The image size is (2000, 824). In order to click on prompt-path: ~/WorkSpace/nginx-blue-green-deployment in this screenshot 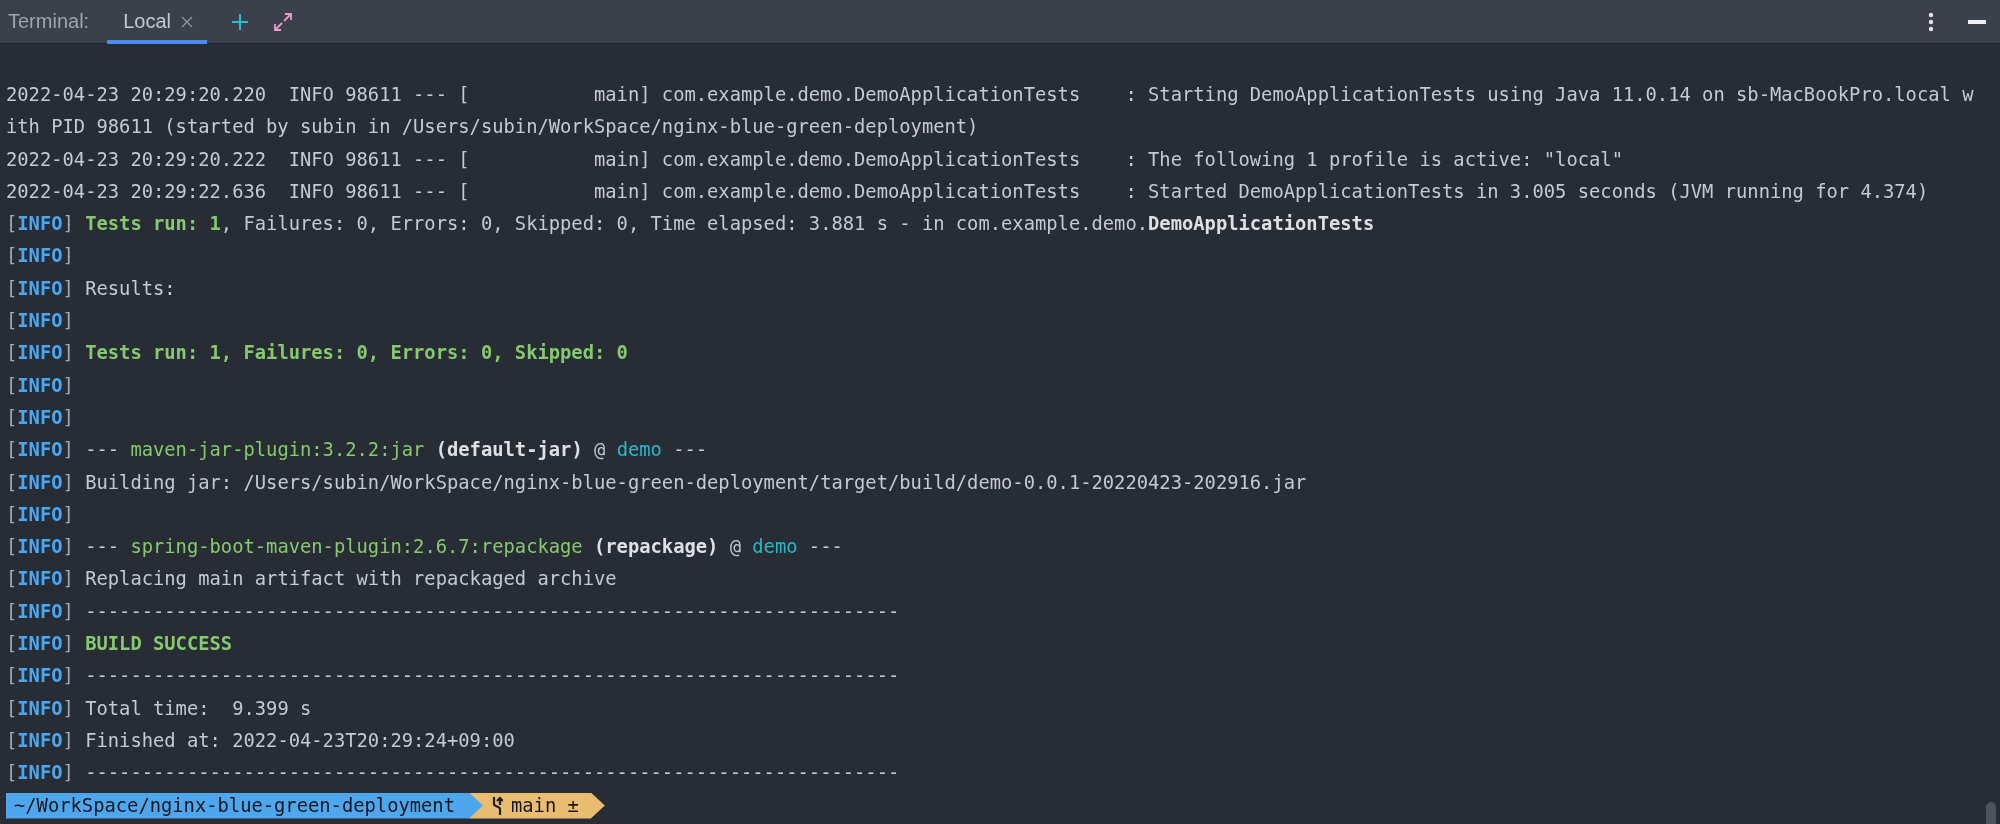, I will do `click(244, 805)`.